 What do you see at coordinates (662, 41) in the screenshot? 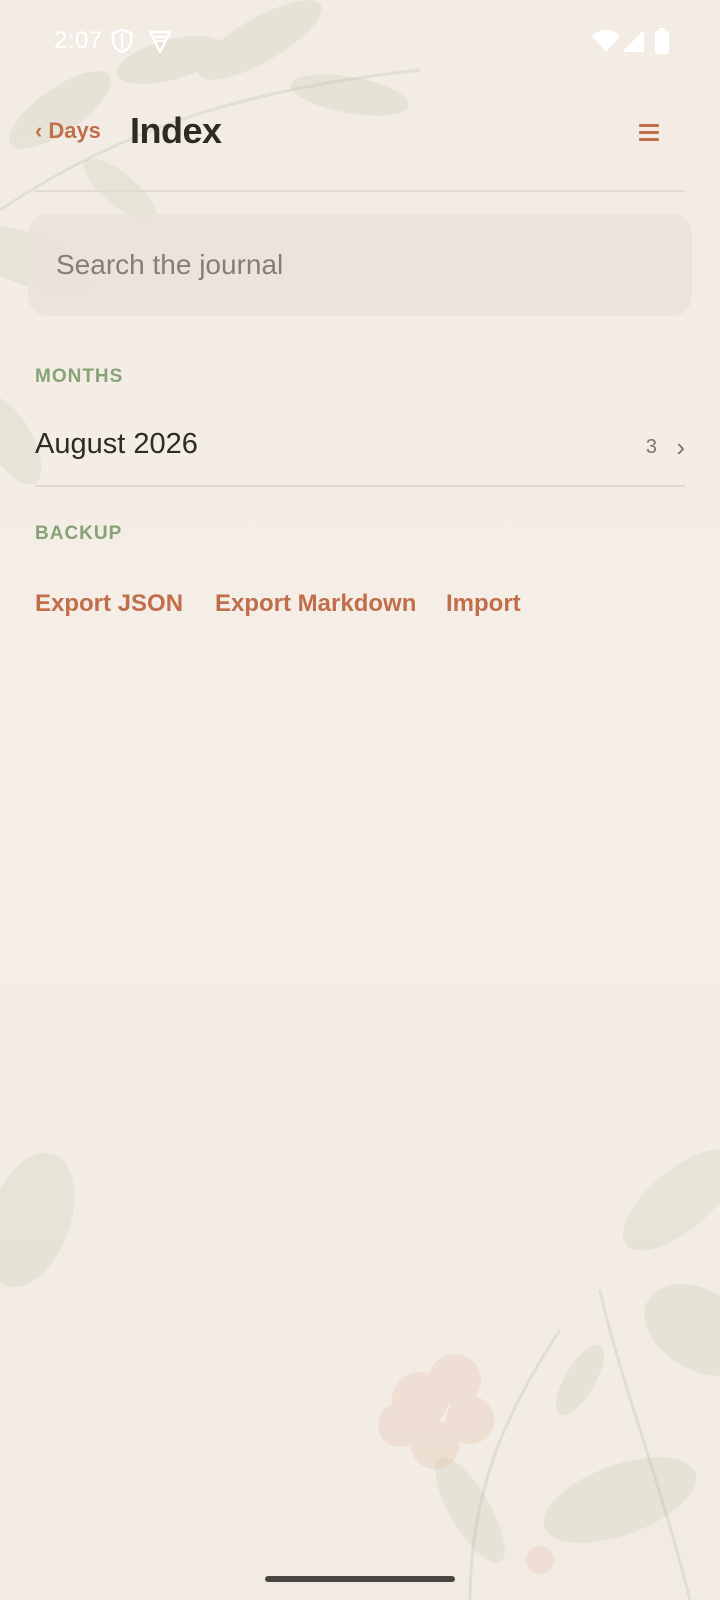
I see `battery-icon` at bounding box center [662, 41].